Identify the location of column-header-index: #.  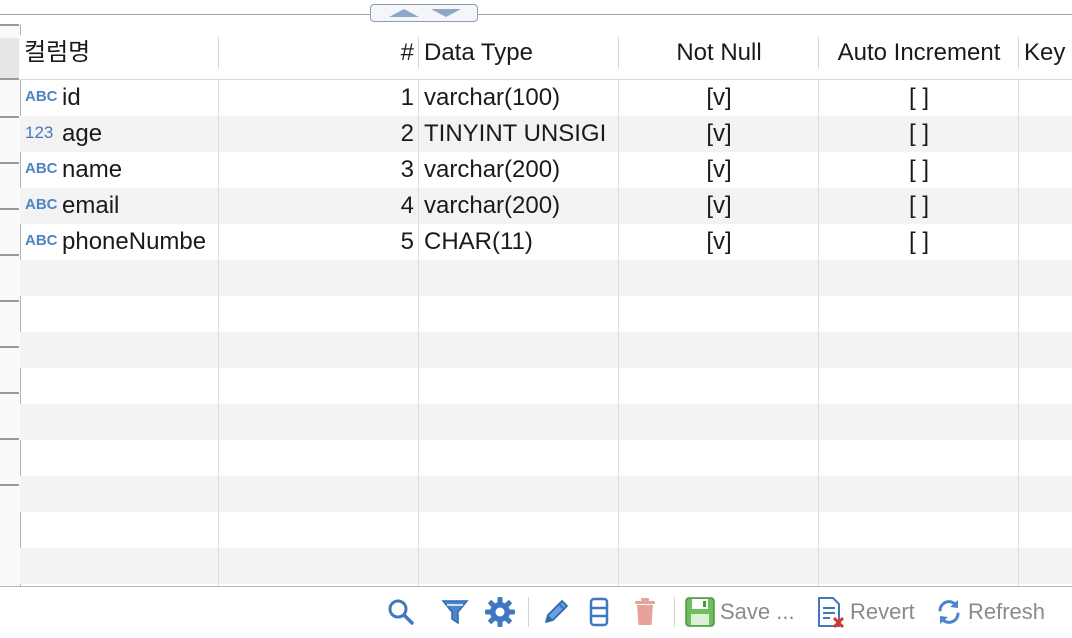
(317, 53).